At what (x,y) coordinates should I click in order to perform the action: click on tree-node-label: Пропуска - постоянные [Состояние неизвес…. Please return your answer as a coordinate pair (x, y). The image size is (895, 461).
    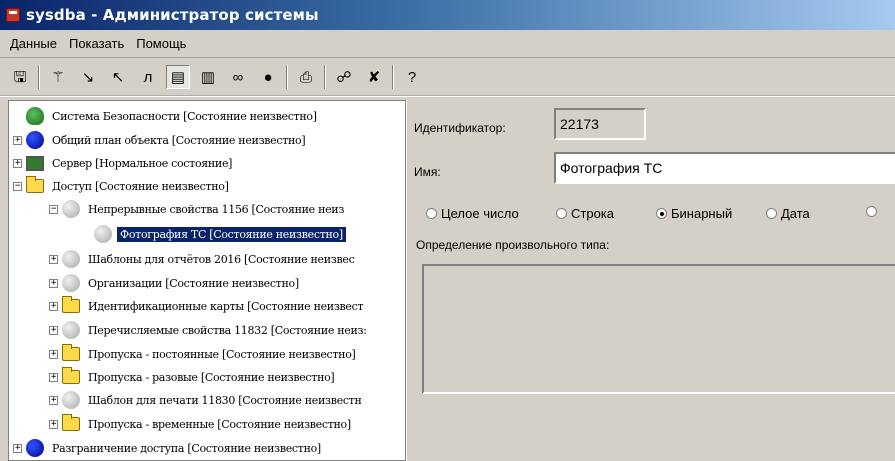
    Looking at the image, I should click on (222, 354).